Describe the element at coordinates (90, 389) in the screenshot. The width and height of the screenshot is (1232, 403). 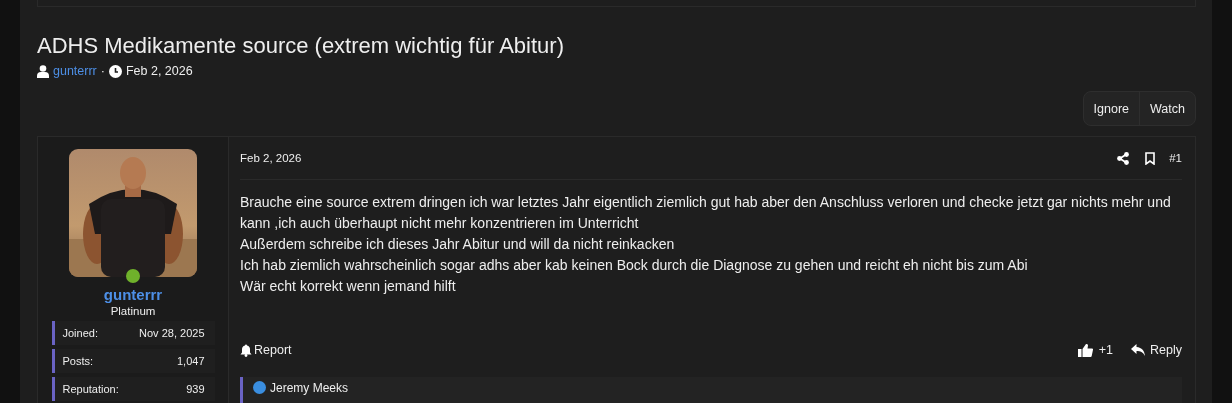
I see `stat-label: Reputation:` at that location.